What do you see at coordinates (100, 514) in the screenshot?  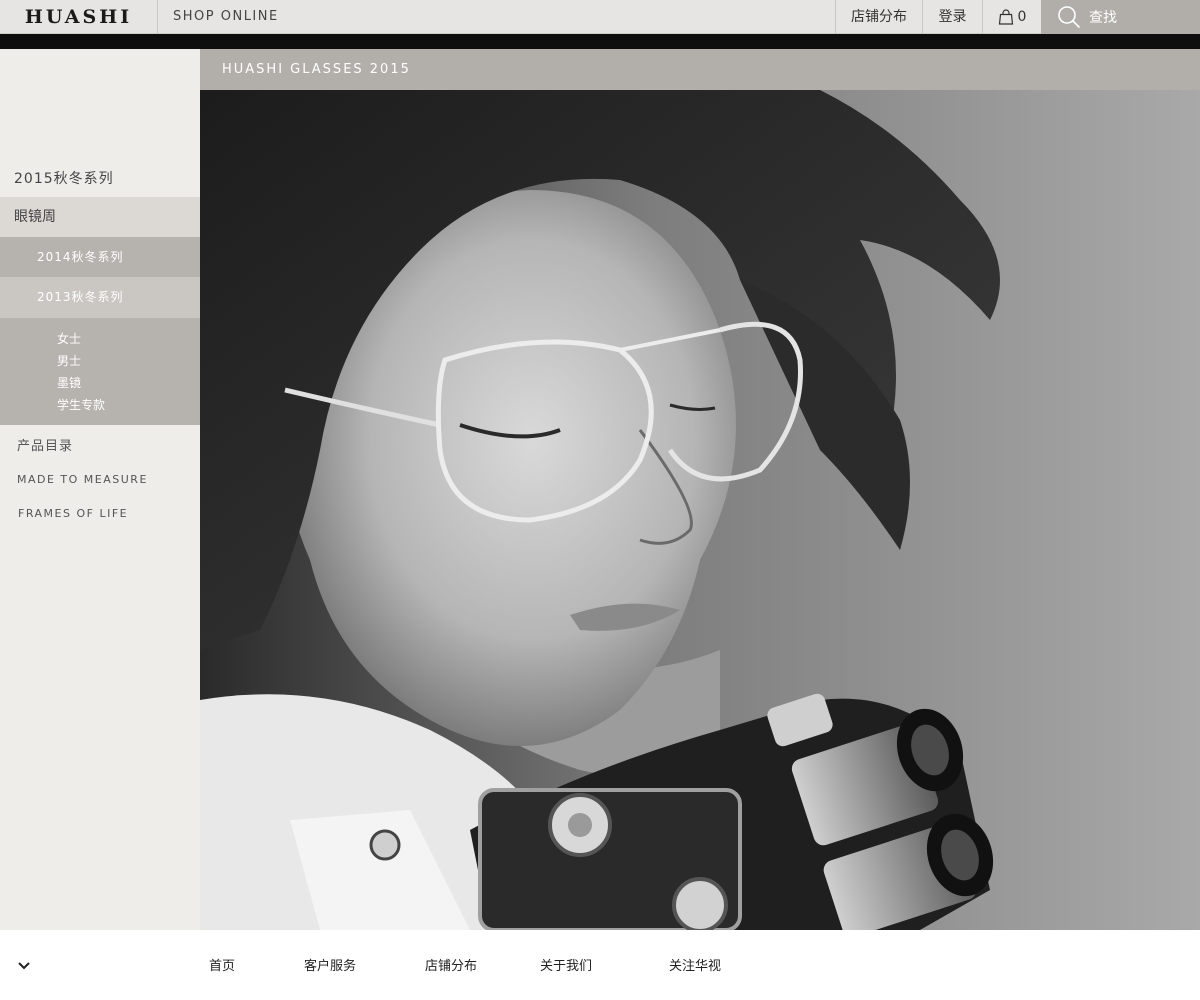 I see `sidebar-item-frames-of-life: FRAMES OF LIFE` at bounding box center [100, 514].